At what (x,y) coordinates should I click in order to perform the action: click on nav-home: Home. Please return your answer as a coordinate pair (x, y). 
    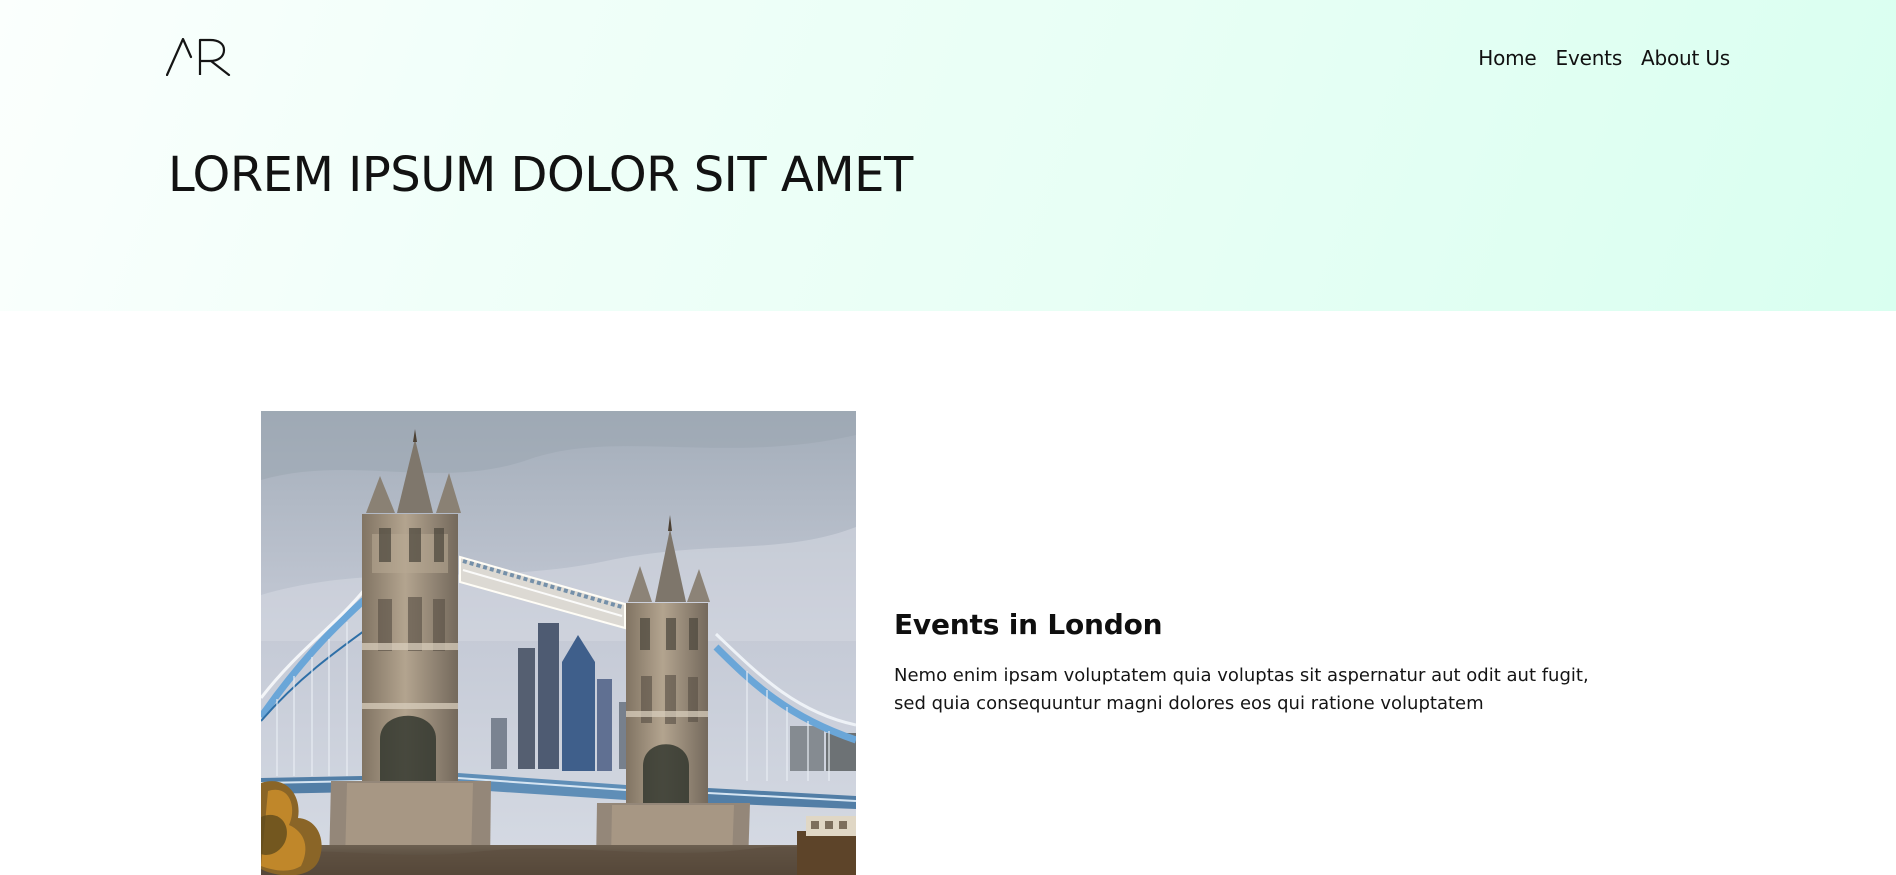
    Looking at the image, I should click on (1507, 58).